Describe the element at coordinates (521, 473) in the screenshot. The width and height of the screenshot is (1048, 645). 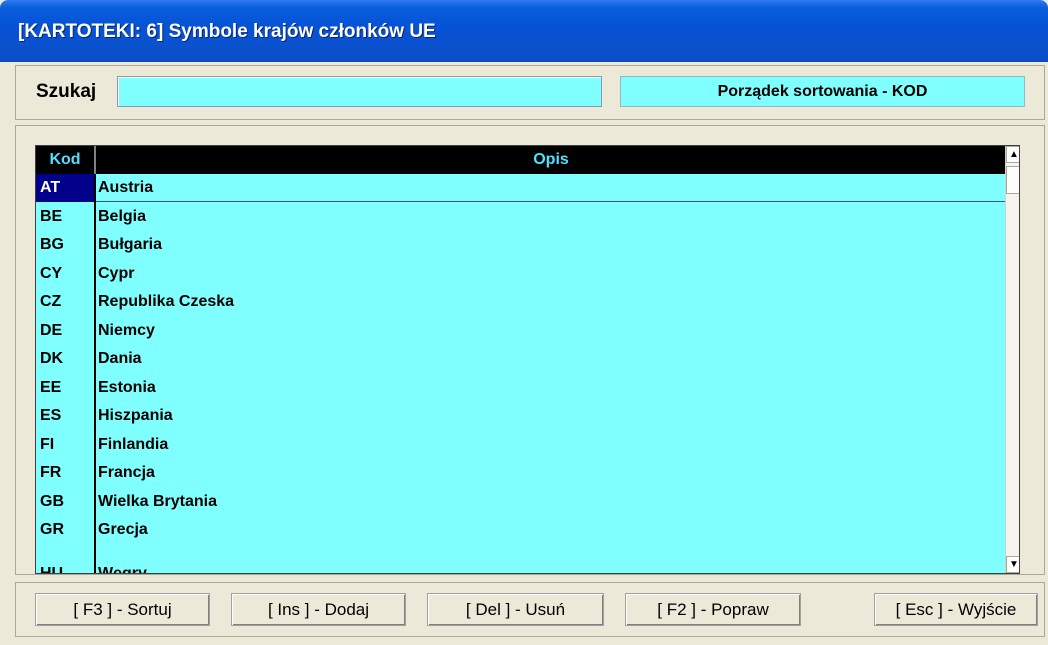
I see `table-row: FR Francja` at that location.